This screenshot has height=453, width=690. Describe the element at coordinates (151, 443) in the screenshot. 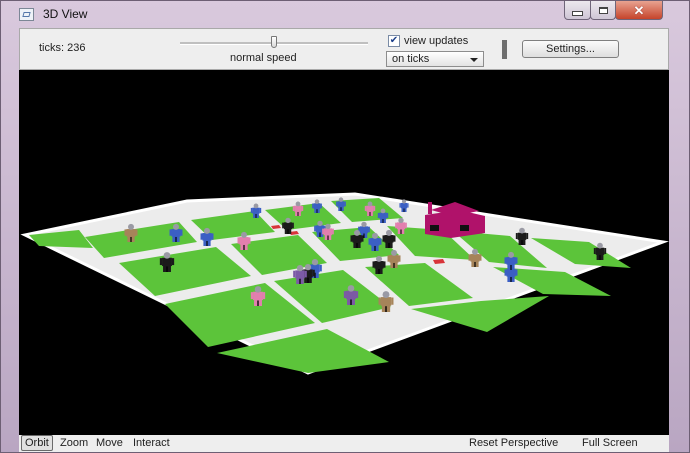

I see `interact-button: Interact` at that location.